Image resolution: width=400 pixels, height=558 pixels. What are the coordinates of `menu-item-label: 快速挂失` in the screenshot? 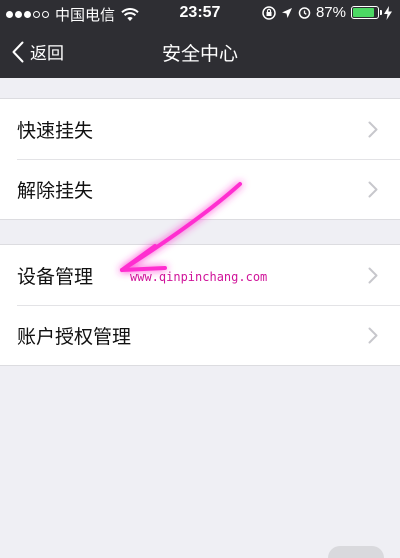 It's located at (55, 130).